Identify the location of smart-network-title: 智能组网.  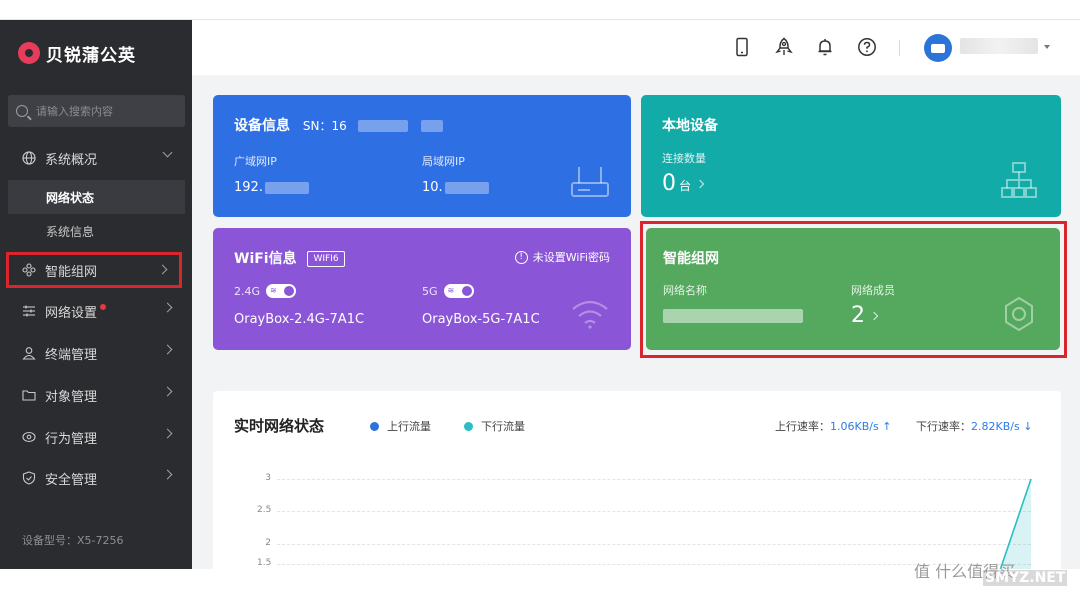
(691, 259).